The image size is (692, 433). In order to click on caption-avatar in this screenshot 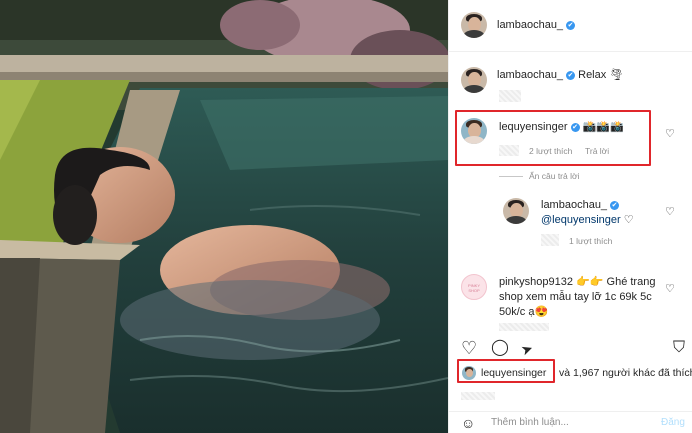, I will do `click(474, 80)`.